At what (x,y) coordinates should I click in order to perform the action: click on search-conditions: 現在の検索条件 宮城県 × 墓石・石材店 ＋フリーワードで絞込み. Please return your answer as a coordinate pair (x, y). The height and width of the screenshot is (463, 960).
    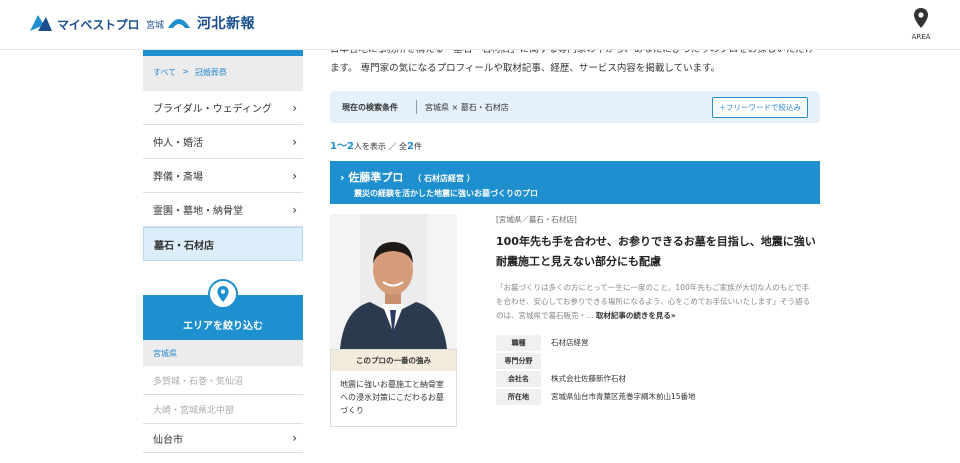
    Looking at the image, I should click on (575, 107).